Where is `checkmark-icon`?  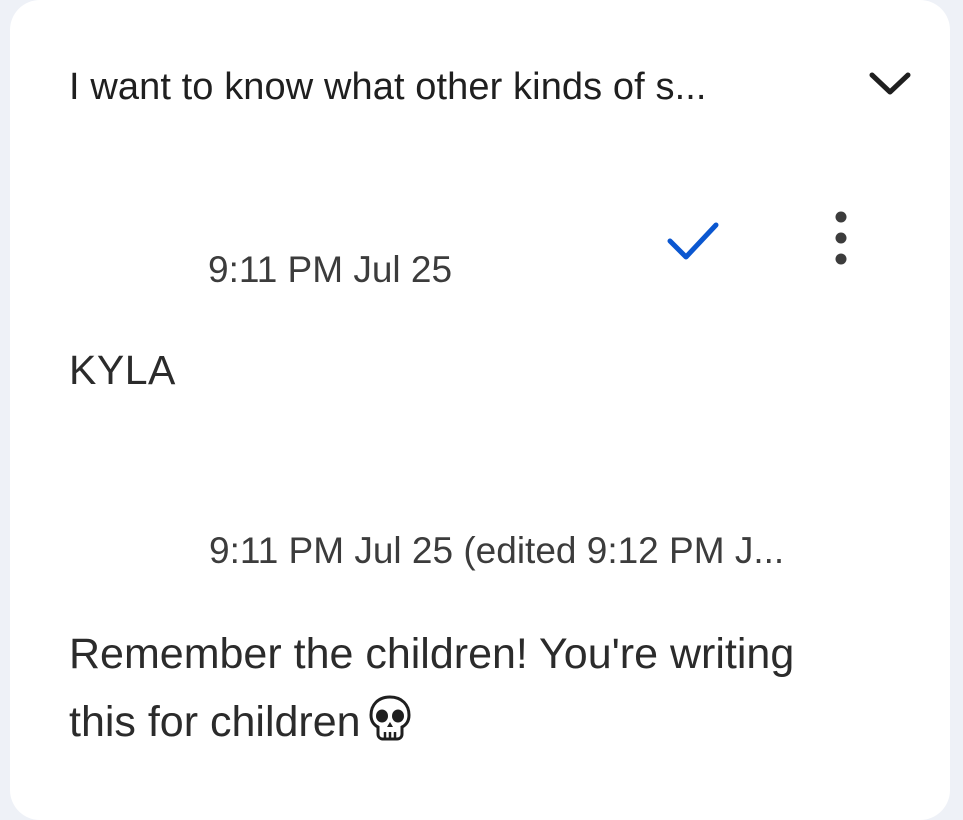 checkmark-icon is located at coordinates (699, 243).